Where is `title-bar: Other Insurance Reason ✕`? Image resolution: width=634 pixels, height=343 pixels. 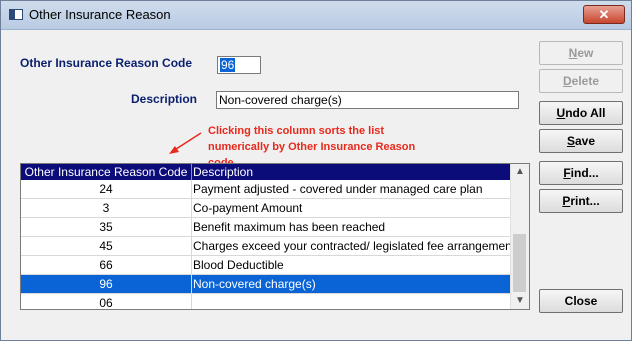 title-bar: Other Insurance Reason ✕ is located at coordinates (316, 15).